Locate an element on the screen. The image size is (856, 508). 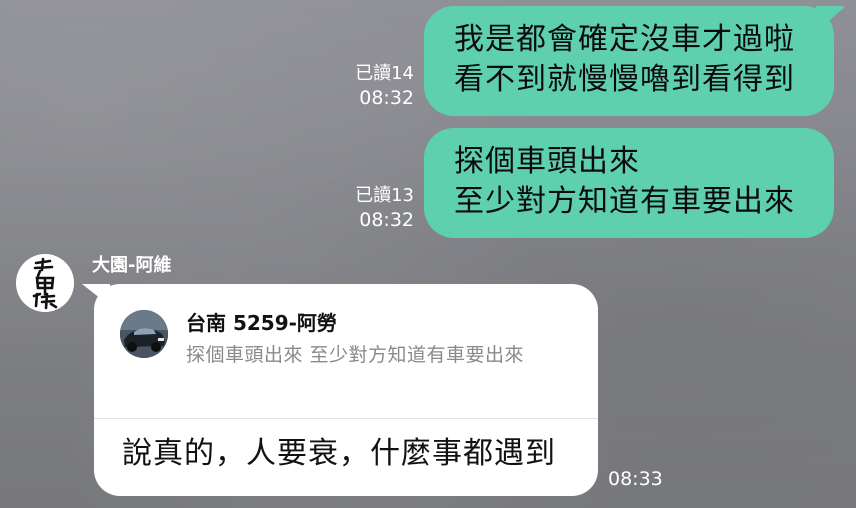
message-line: 探個車頭出來 is located at coordinates (547, 161).